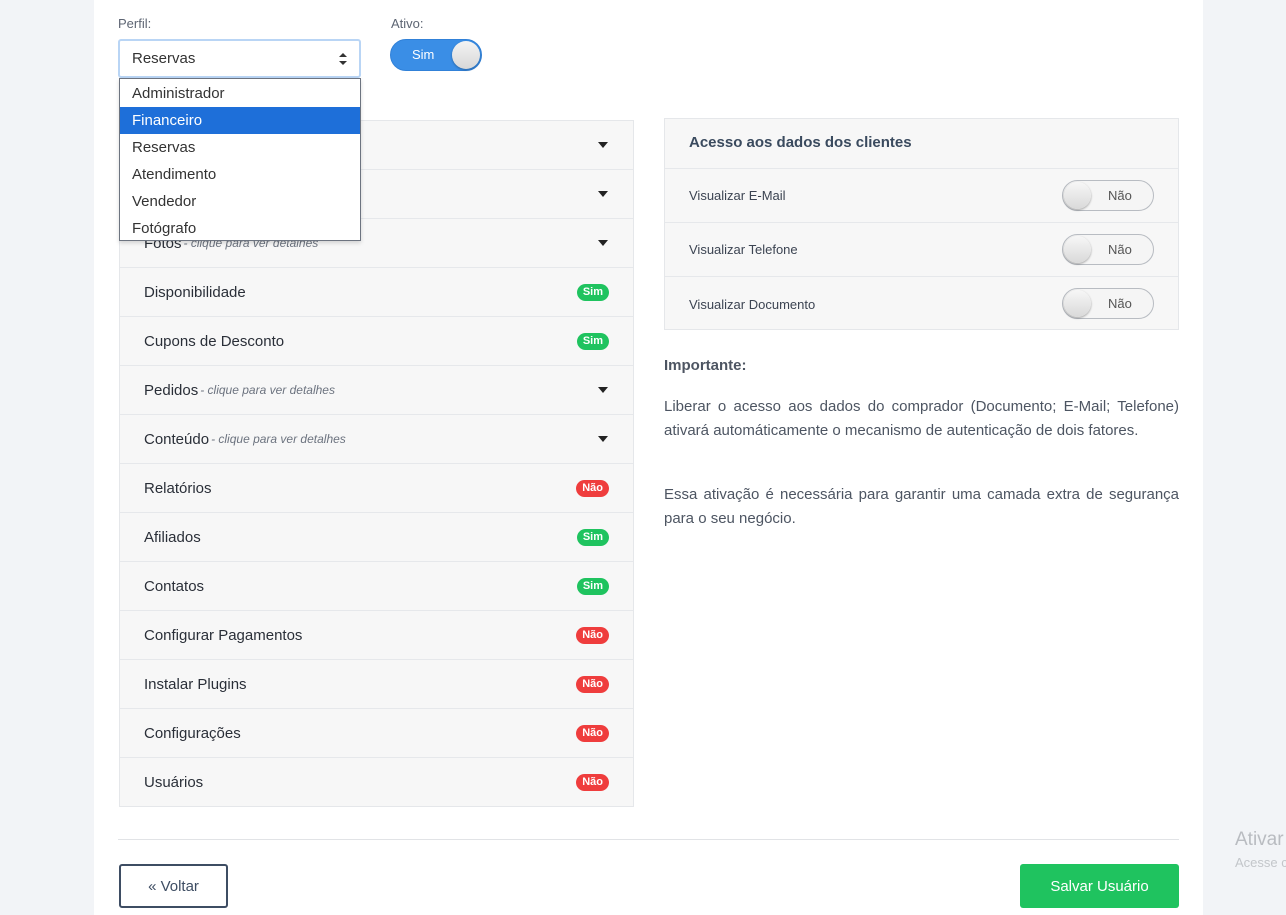 The image size is (1286, 915). Describe the element at coordinates (135, 23) in the screenshot. I see `perfil-label: Perfil:` at that location.